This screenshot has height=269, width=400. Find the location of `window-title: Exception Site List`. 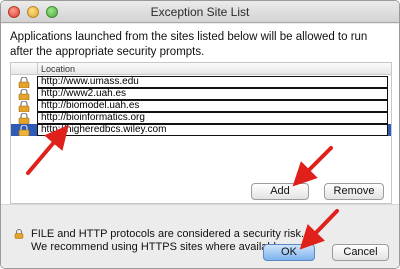

window-title: Exception Site List is located at coordinates (200, 12).